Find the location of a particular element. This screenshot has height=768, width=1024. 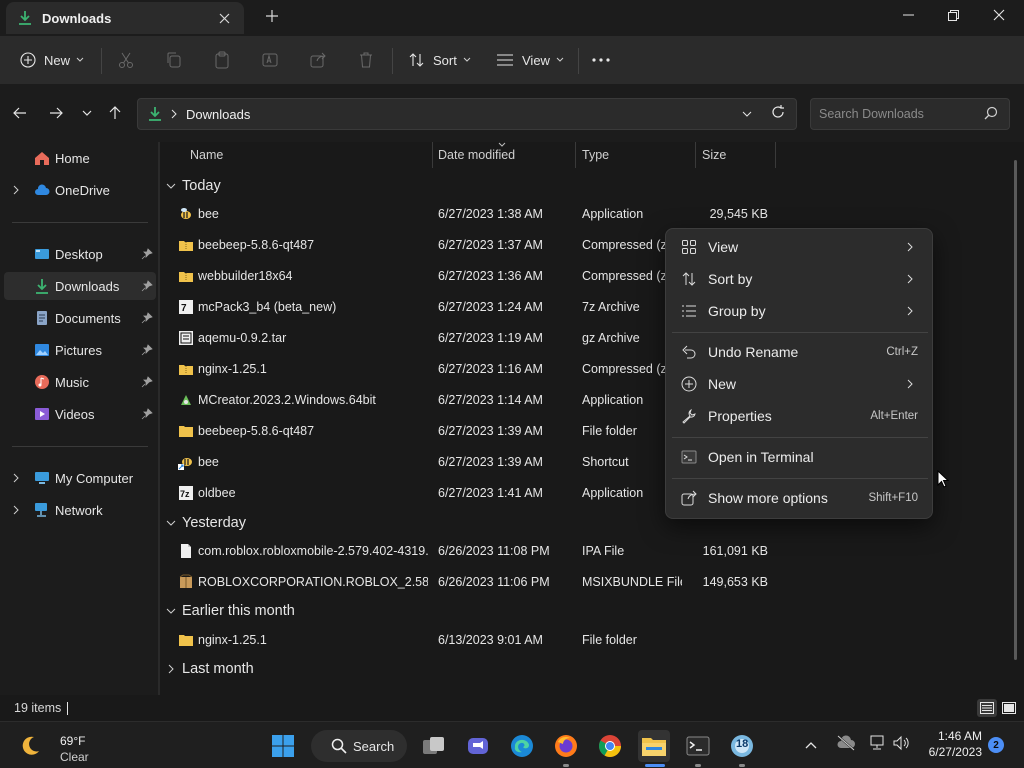

menu-item-view: View is located at coordinates (800, 247).